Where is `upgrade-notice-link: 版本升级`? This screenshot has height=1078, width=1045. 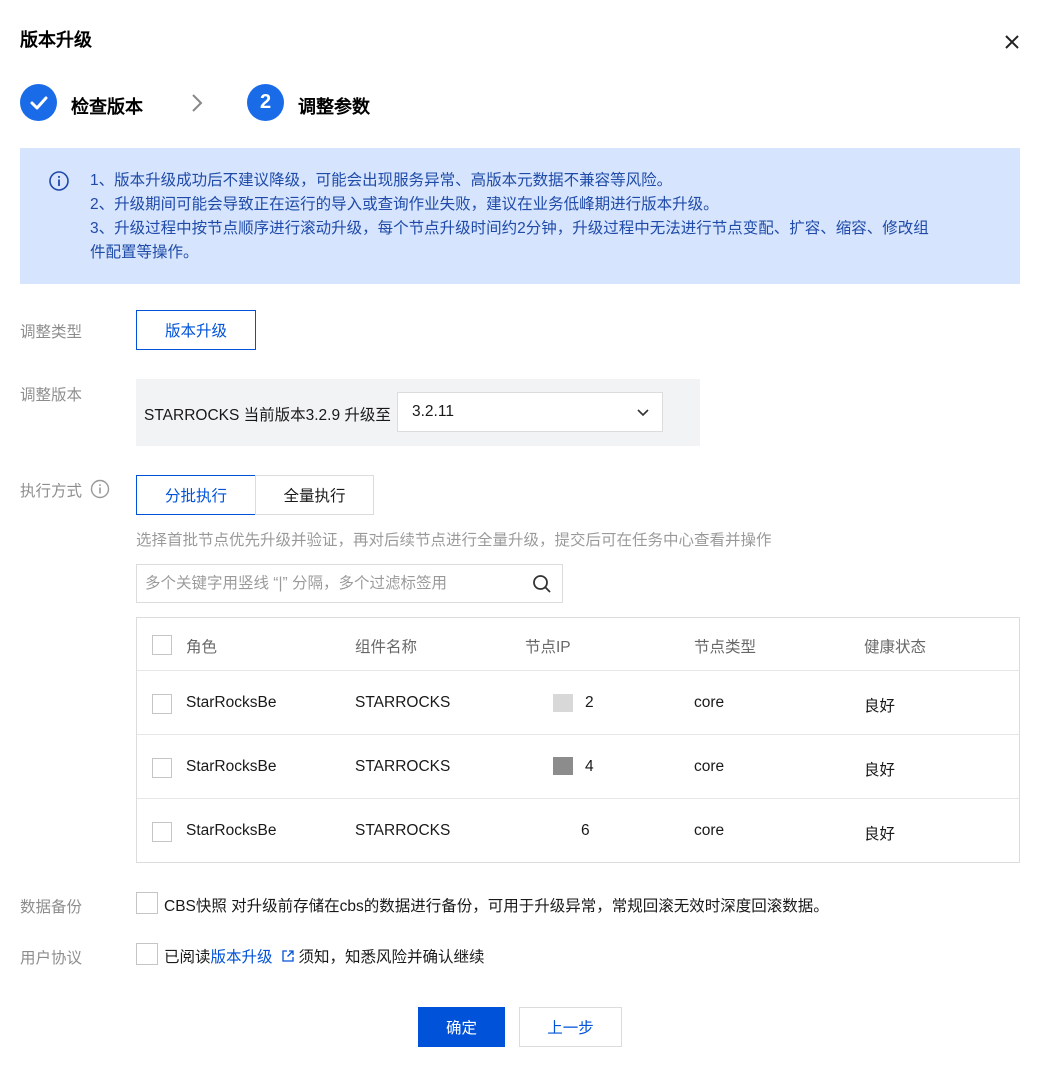 upgrade-notice-link: 版本升级 is located at coordinates (242, 957).